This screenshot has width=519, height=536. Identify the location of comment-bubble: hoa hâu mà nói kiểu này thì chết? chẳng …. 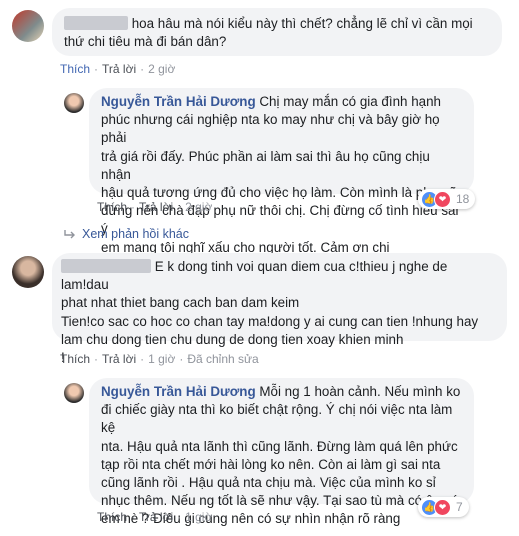
(277, 32).